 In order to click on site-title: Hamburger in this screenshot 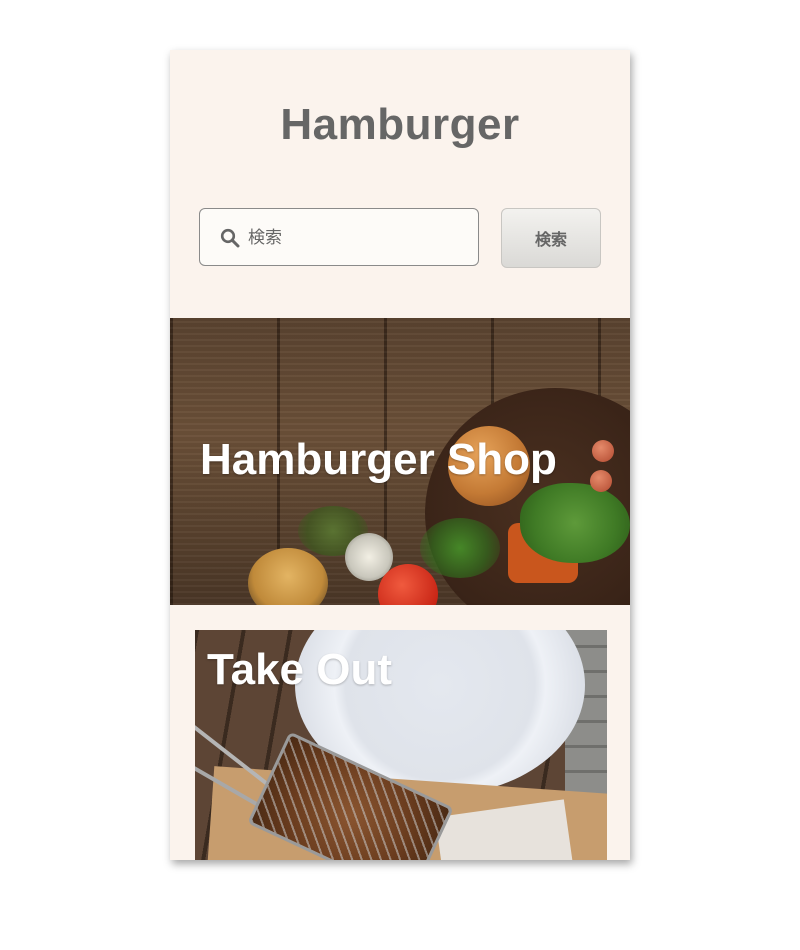, I will do `click(400, 124)`.